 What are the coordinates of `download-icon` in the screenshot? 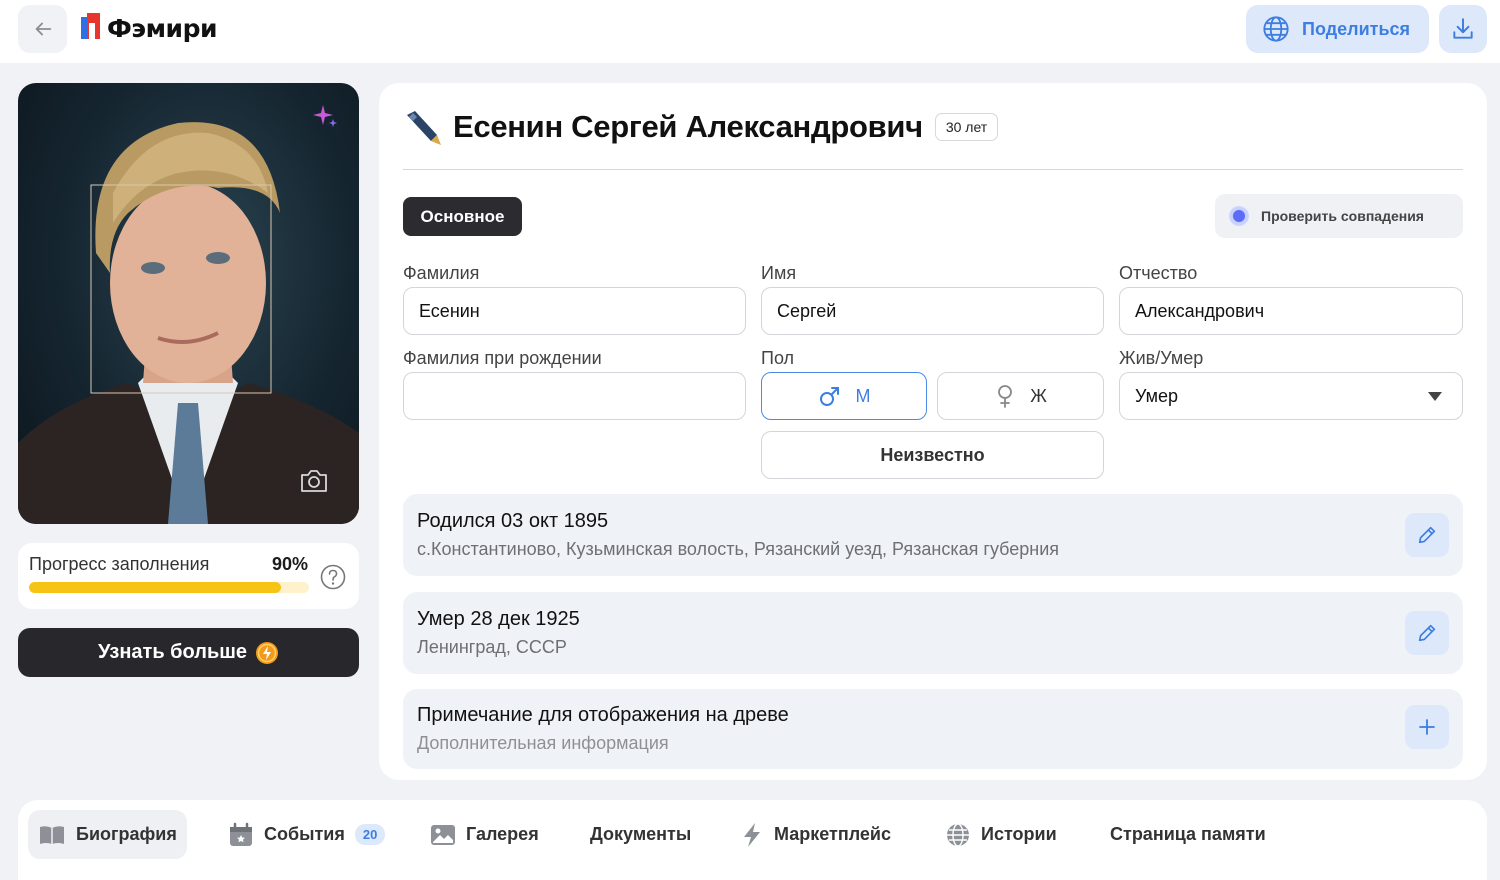 It's located at (1463, 28).